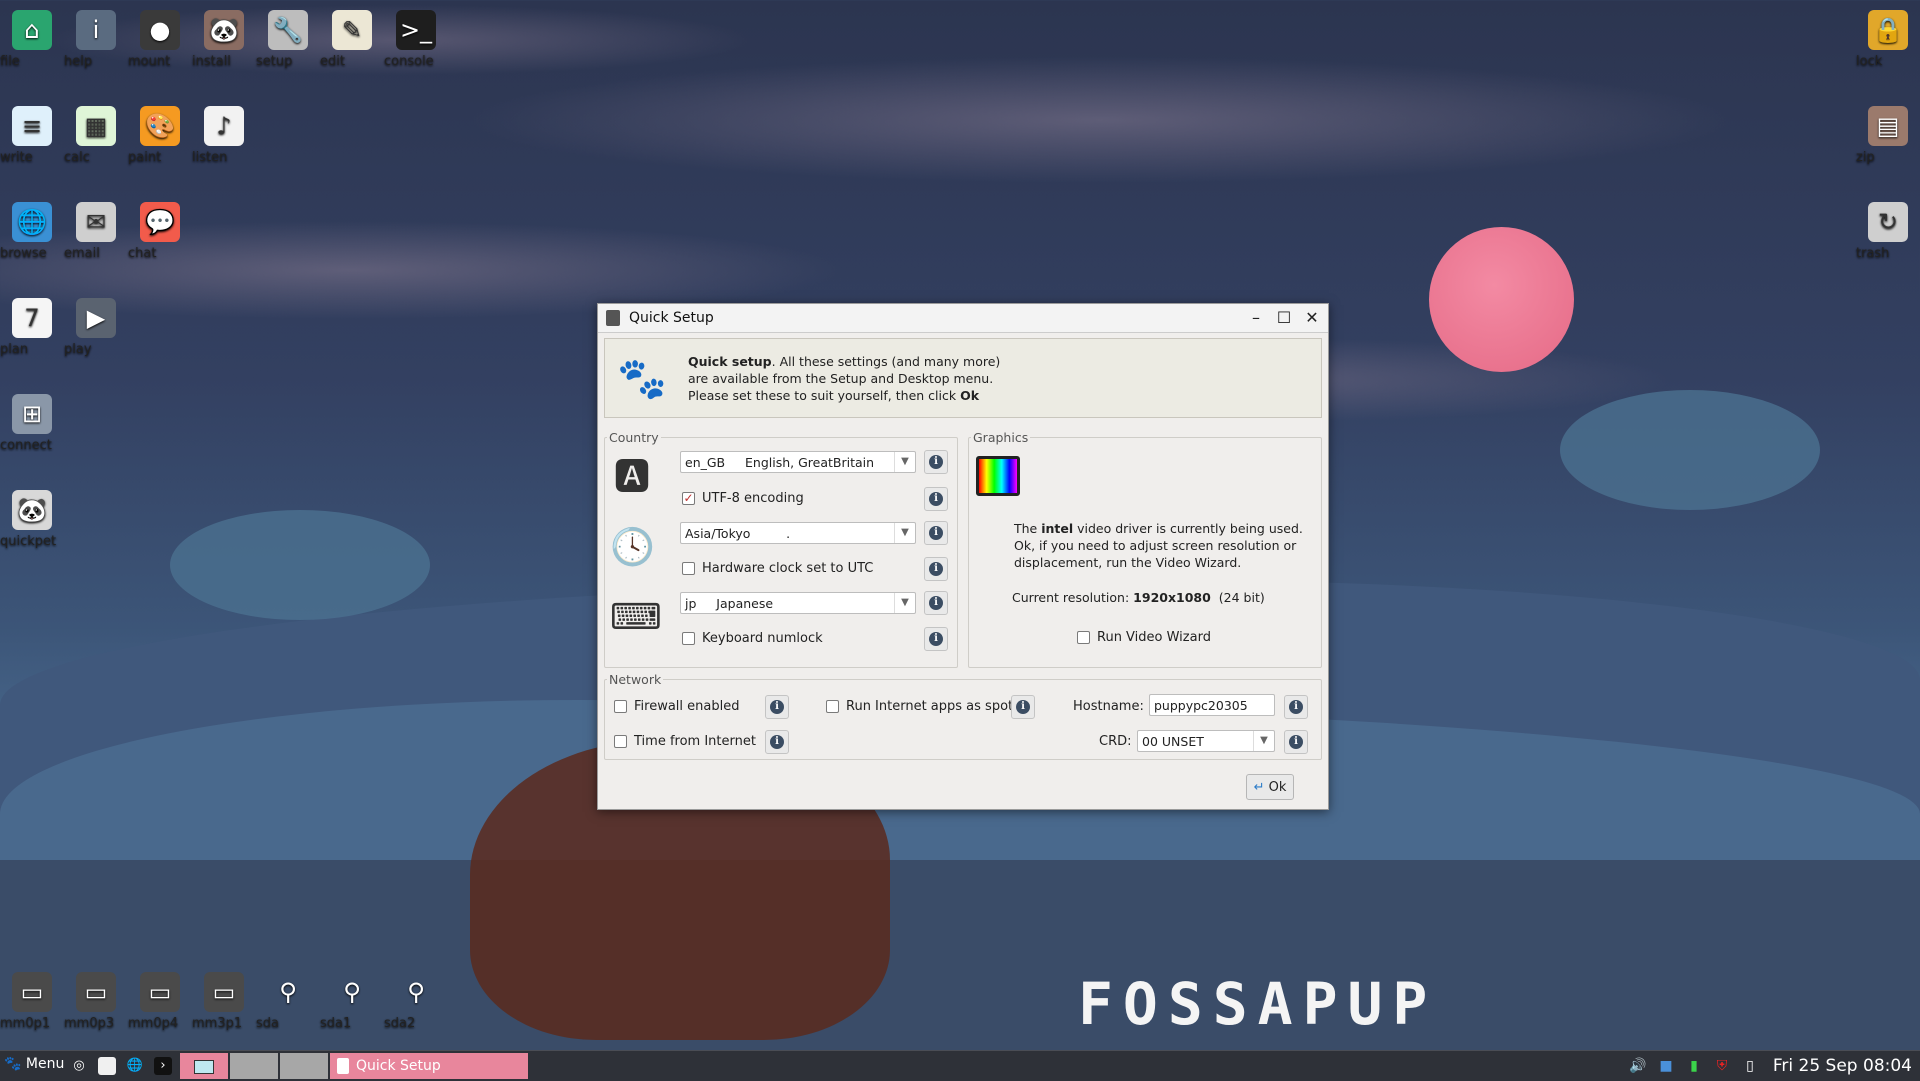 The width and height of the screenshot is (1920, 1081). I want to click on timezone-select: Asia/Tokyo . ▼, so click(798, 533).